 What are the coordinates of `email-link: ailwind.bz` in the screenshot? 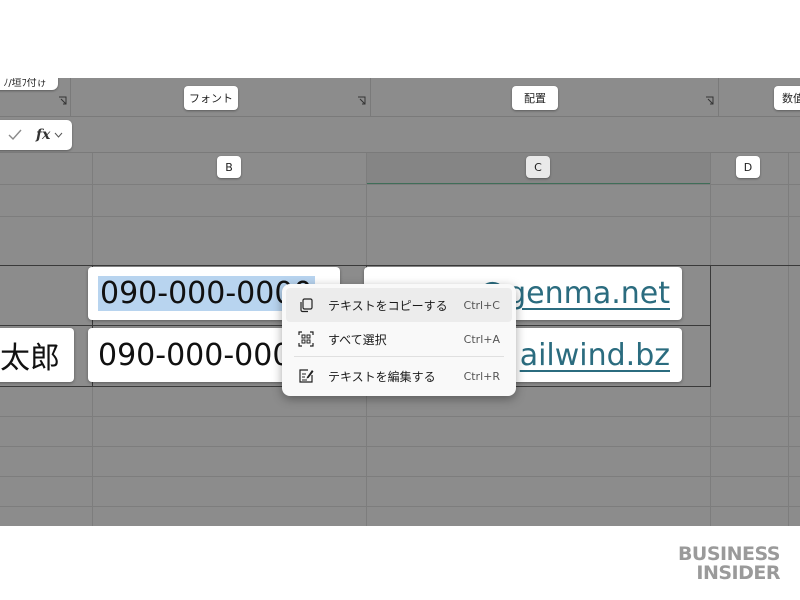 It's located at (595, 355).